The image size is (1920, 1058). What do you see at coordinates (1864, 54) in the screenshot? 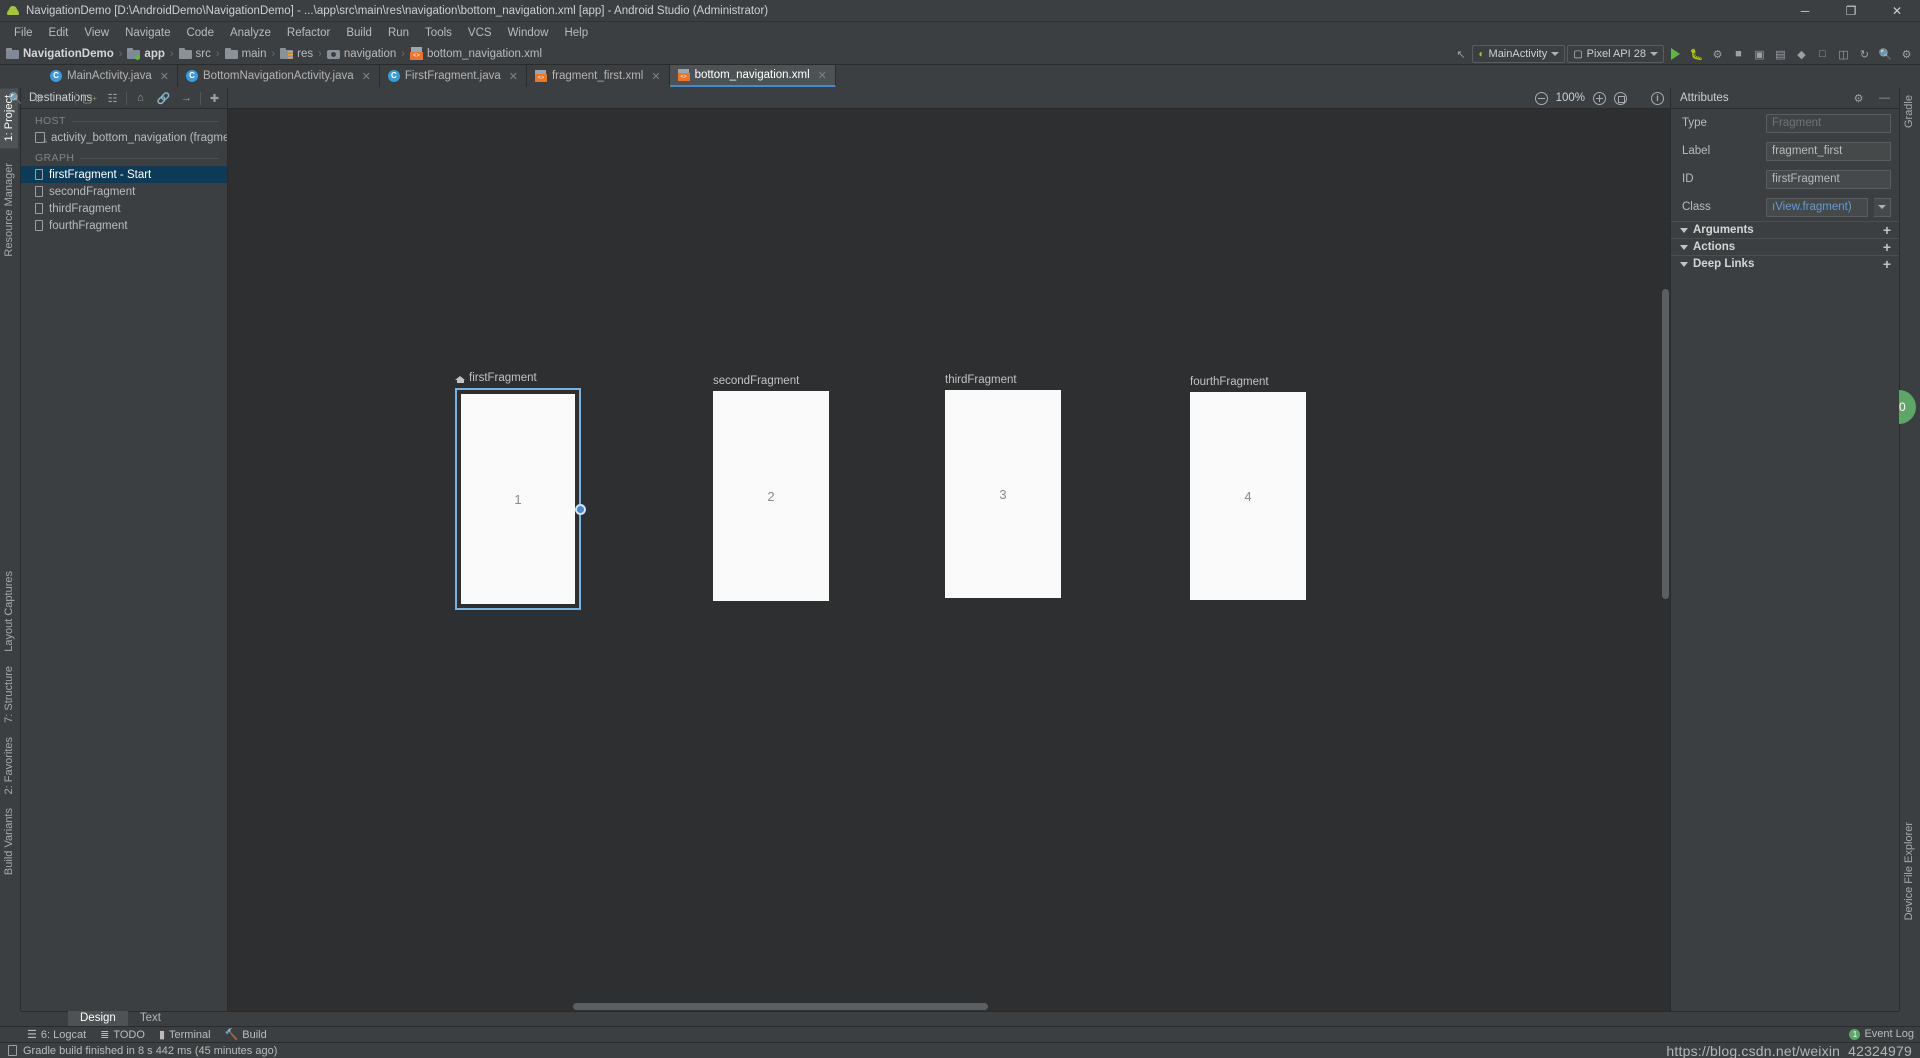
I see `sync-project-icon: ↻` at bounding box center [1864, 54].